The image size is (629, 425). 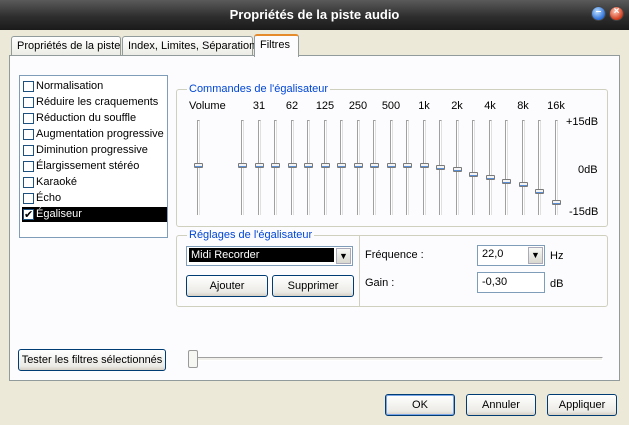 I want to click on filter-label: Karaoké, so click(x=56, y=182).